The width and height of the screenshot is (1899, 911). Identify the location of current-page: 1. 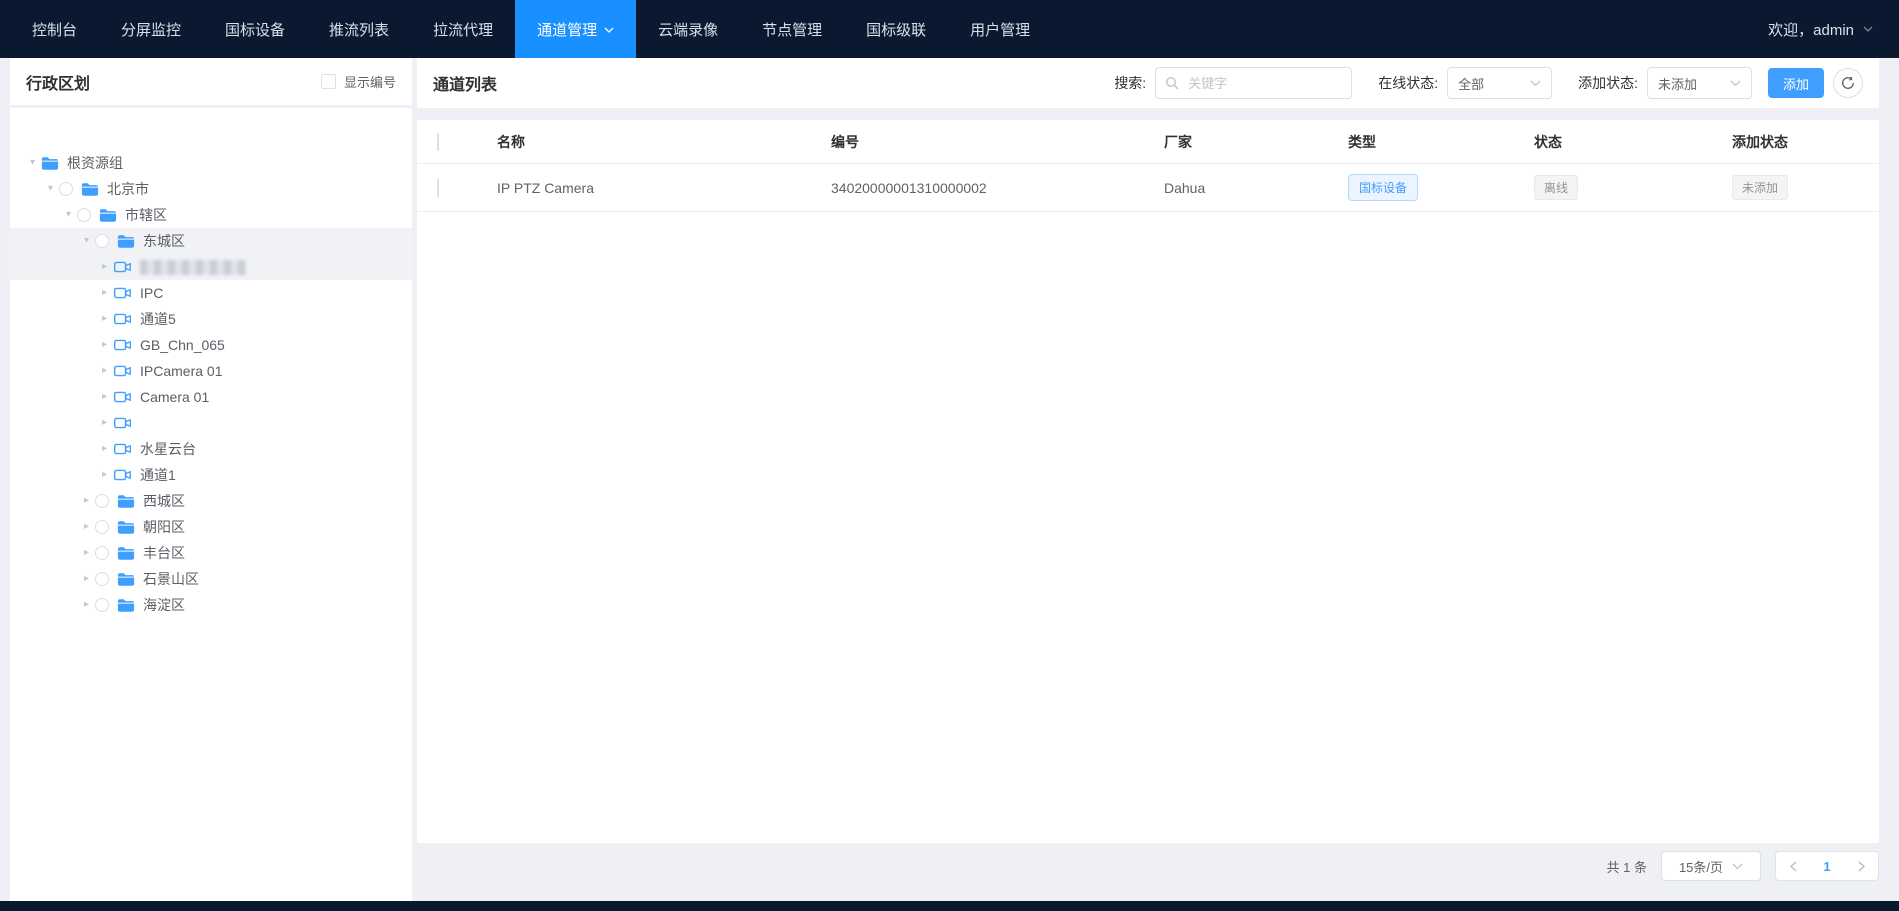
(1827, 866).